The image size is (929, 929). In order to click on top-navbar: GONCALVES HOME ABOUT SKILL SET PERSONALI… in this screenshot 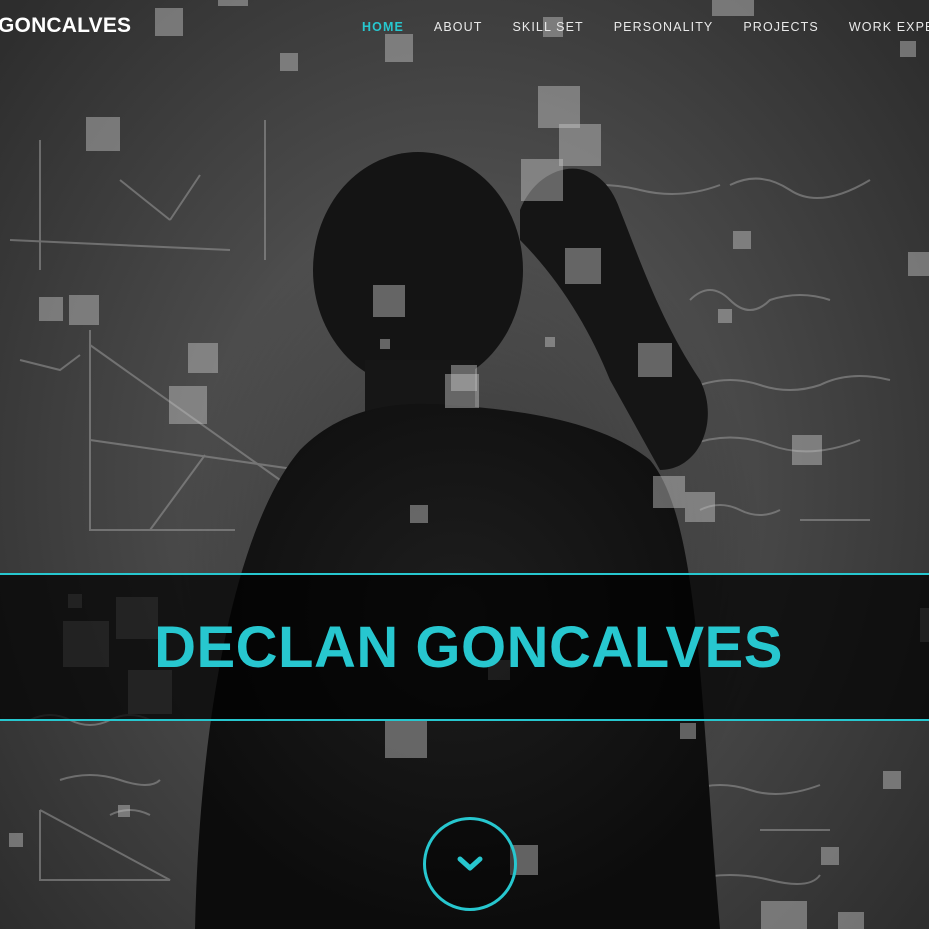, I will do `click(464, 28)`.